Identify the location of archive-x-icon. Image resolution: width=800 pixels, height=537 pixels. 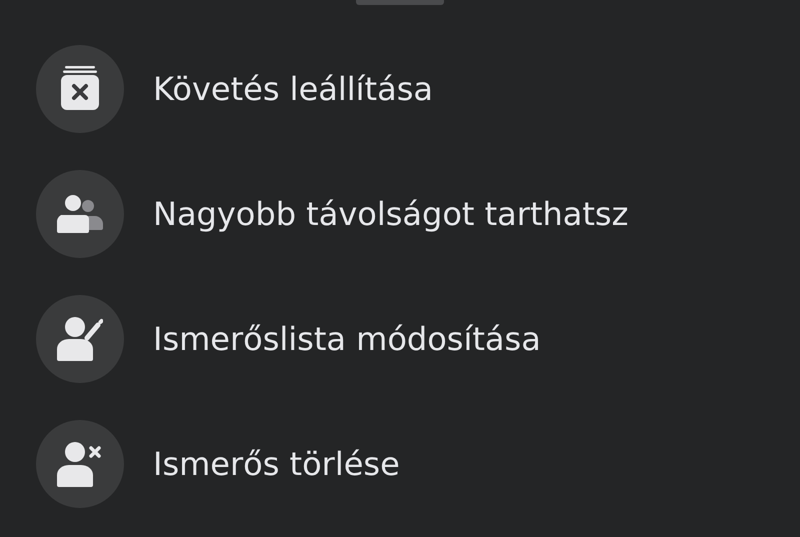
(80, 89).